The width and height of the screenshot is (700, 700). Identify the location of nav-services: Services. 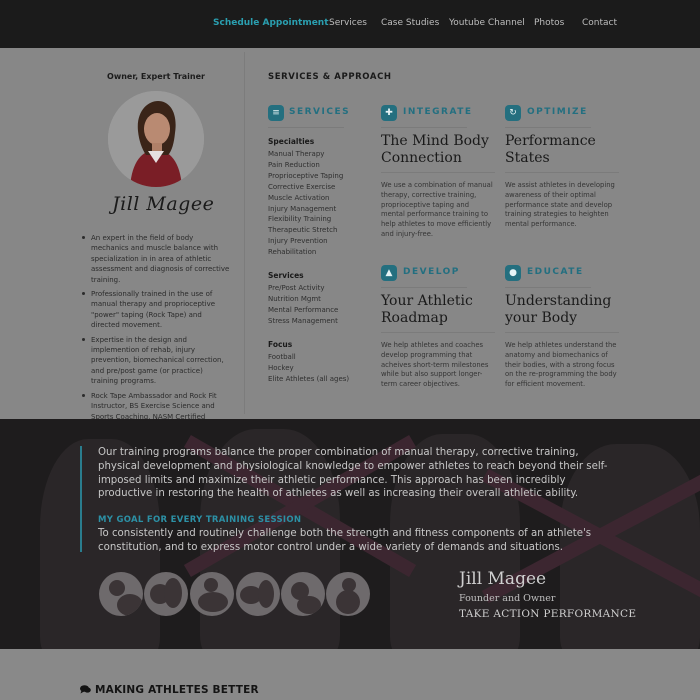
(348, 23).